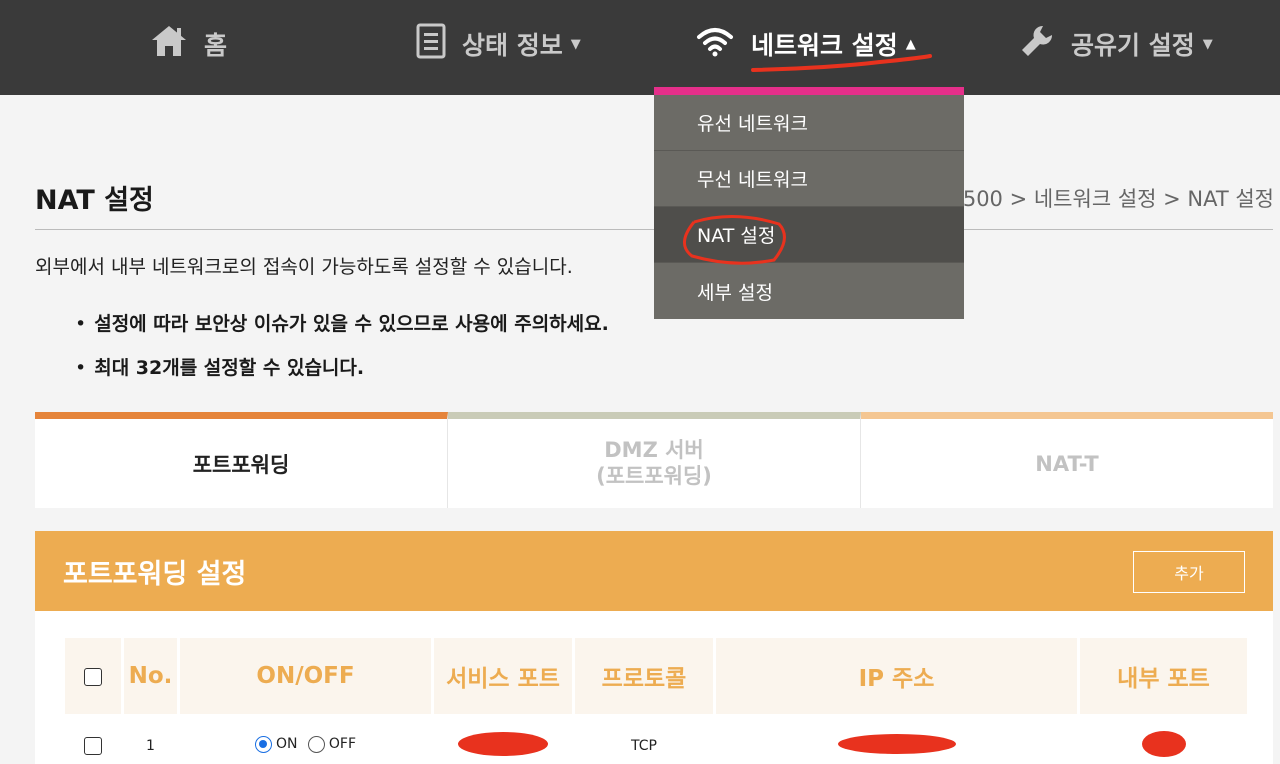 The height and width of the screenshot is (764, 1280). I want to click on notice-bullet: 최대 32개를 설정할 수 있습니다., so click(219, 366).